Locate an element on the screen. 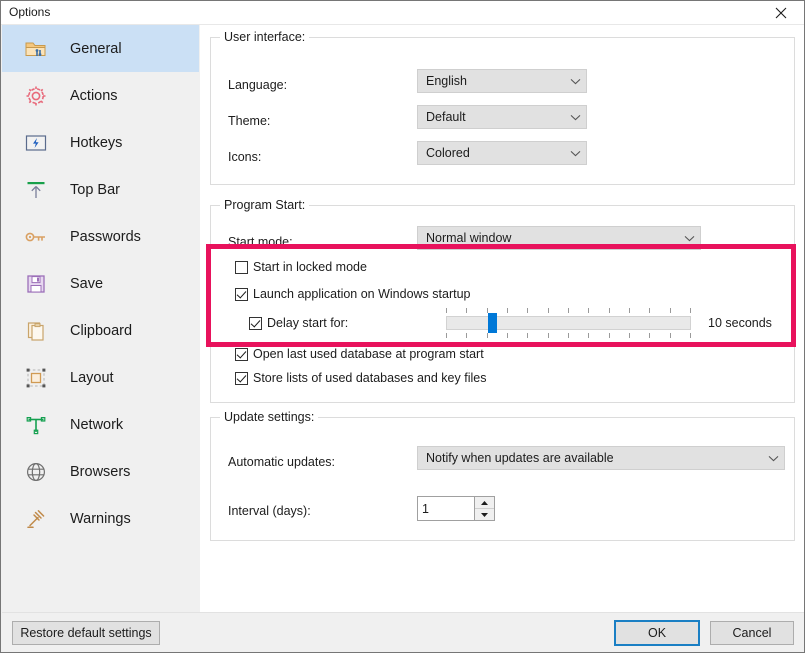 Image resolution: width=805 pixels, height=653 pixels. delay-start-checkbox is located at coordinates (255, 323).